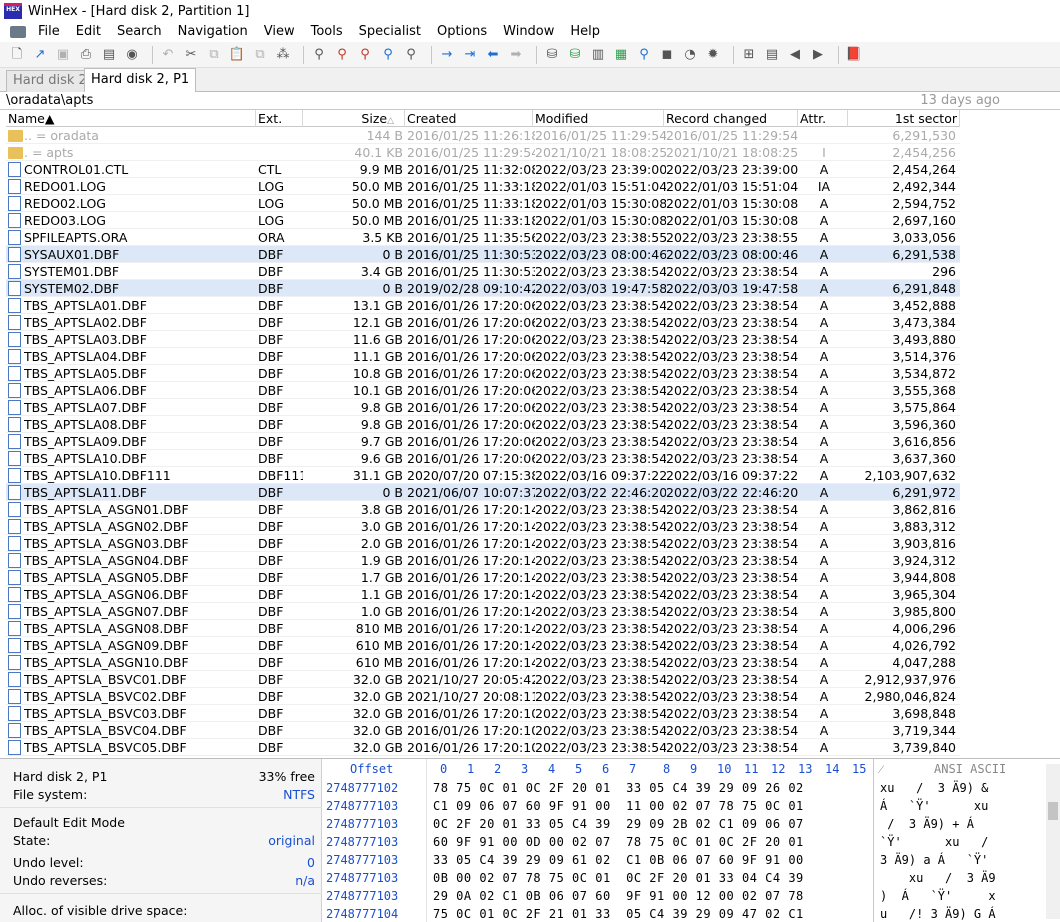  What do you see at coordinates (731, 118) in the screenshot?
I see `column-record-changed: Record changed` at bounding box center [731, 118].